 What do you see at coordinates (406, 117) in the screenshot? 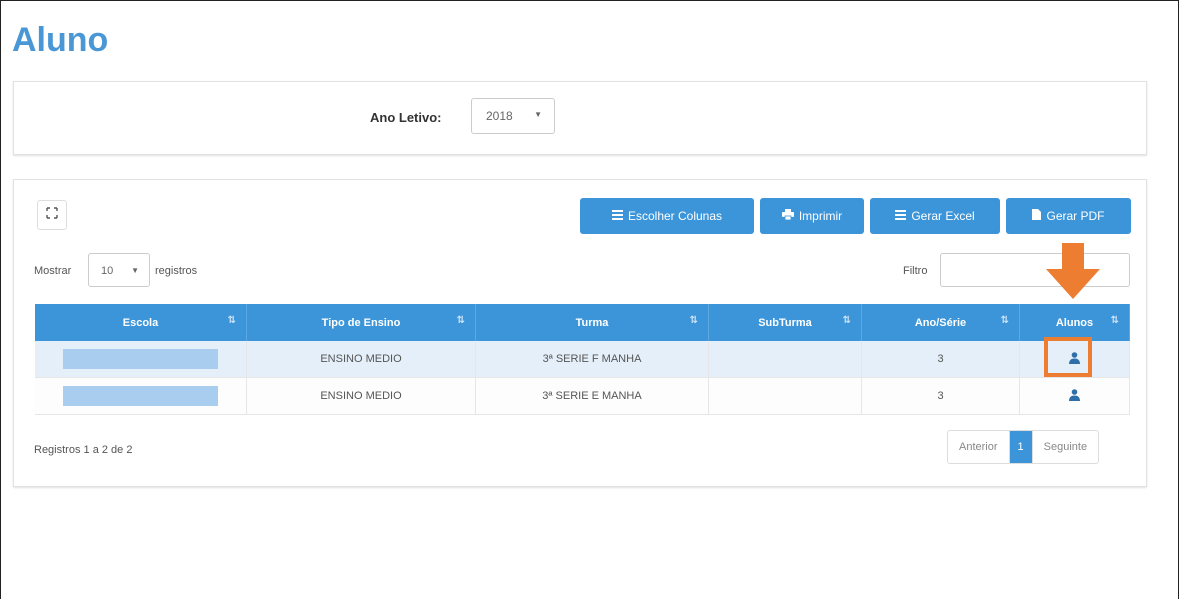
I see `year-label: Ano Letivo:` at bounding box center [406, 117].